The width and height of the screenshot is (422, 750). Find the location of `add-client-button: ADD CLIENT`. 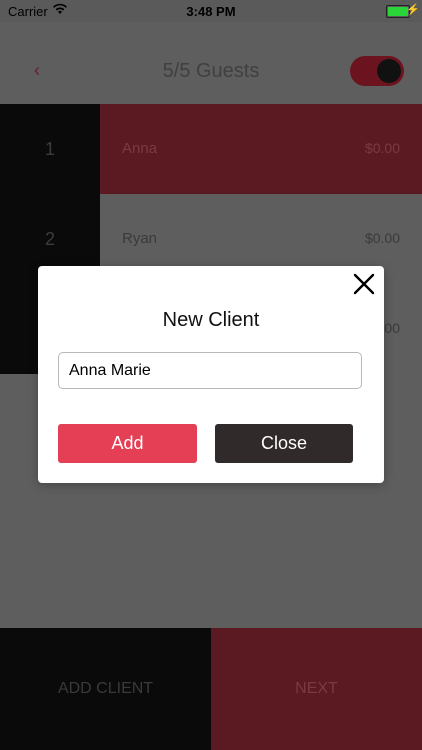

add-client-button: ADD CLIENT is located at coordinates (105, 689).